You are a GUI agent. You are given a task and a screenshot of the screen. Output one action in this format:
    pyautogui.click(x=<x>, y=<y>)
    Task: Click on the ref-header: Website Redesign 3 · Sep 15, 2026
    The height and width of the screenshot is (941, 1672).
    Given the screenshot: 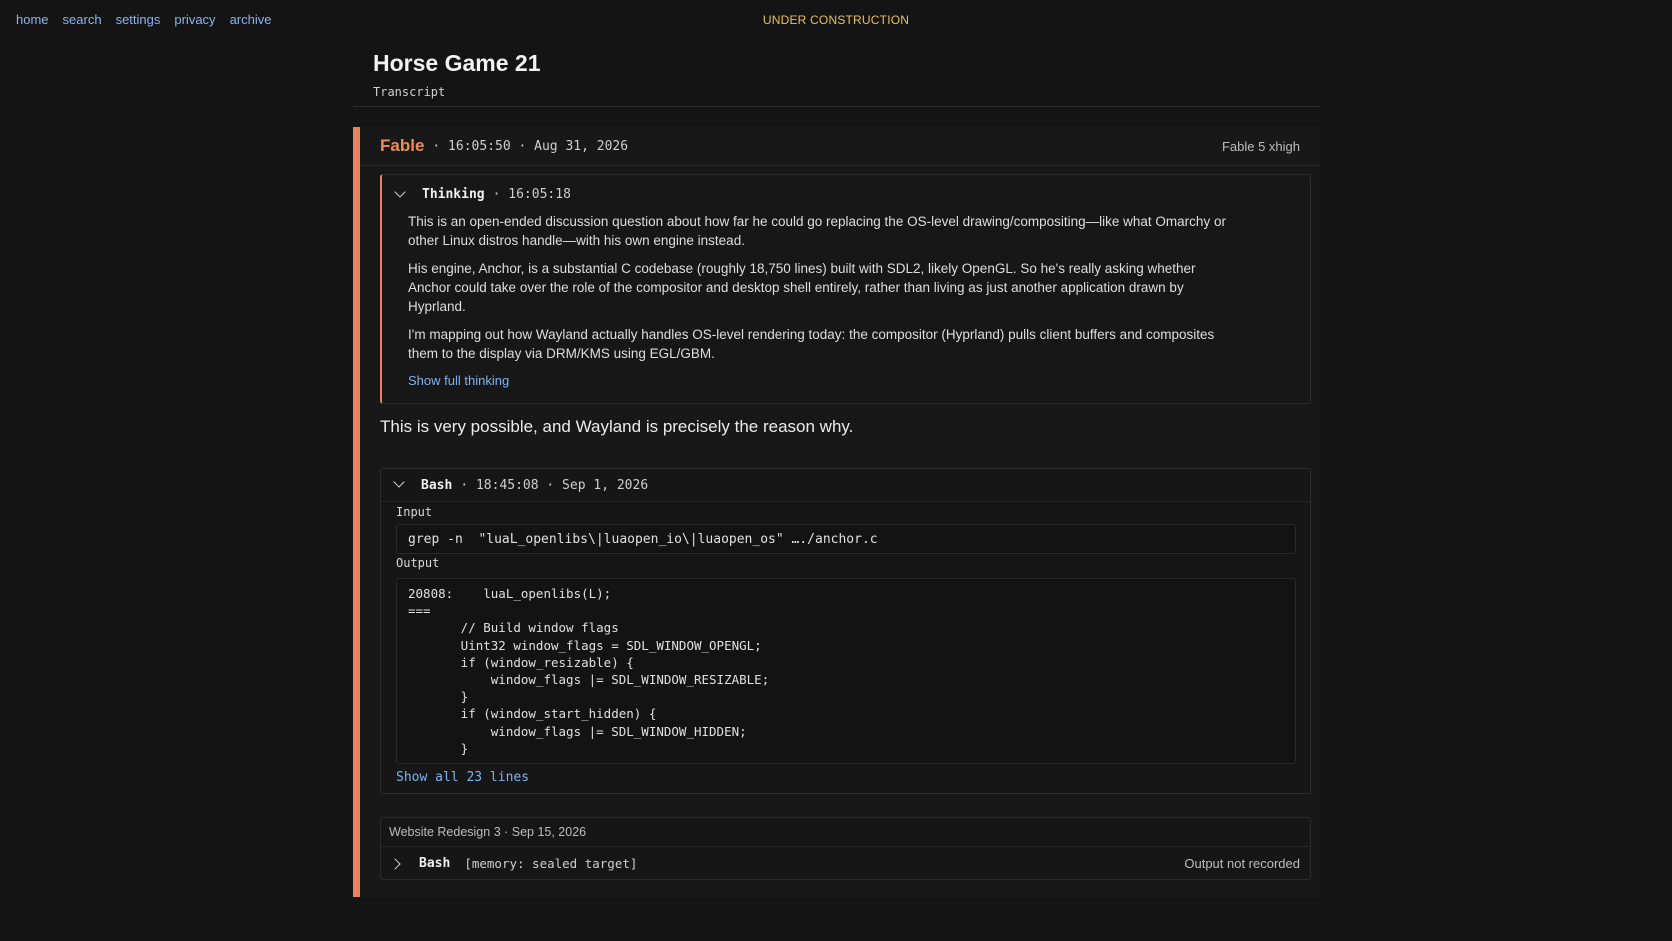 What is the action you would take?
    pyautogui.click(x=845, y=832)
    